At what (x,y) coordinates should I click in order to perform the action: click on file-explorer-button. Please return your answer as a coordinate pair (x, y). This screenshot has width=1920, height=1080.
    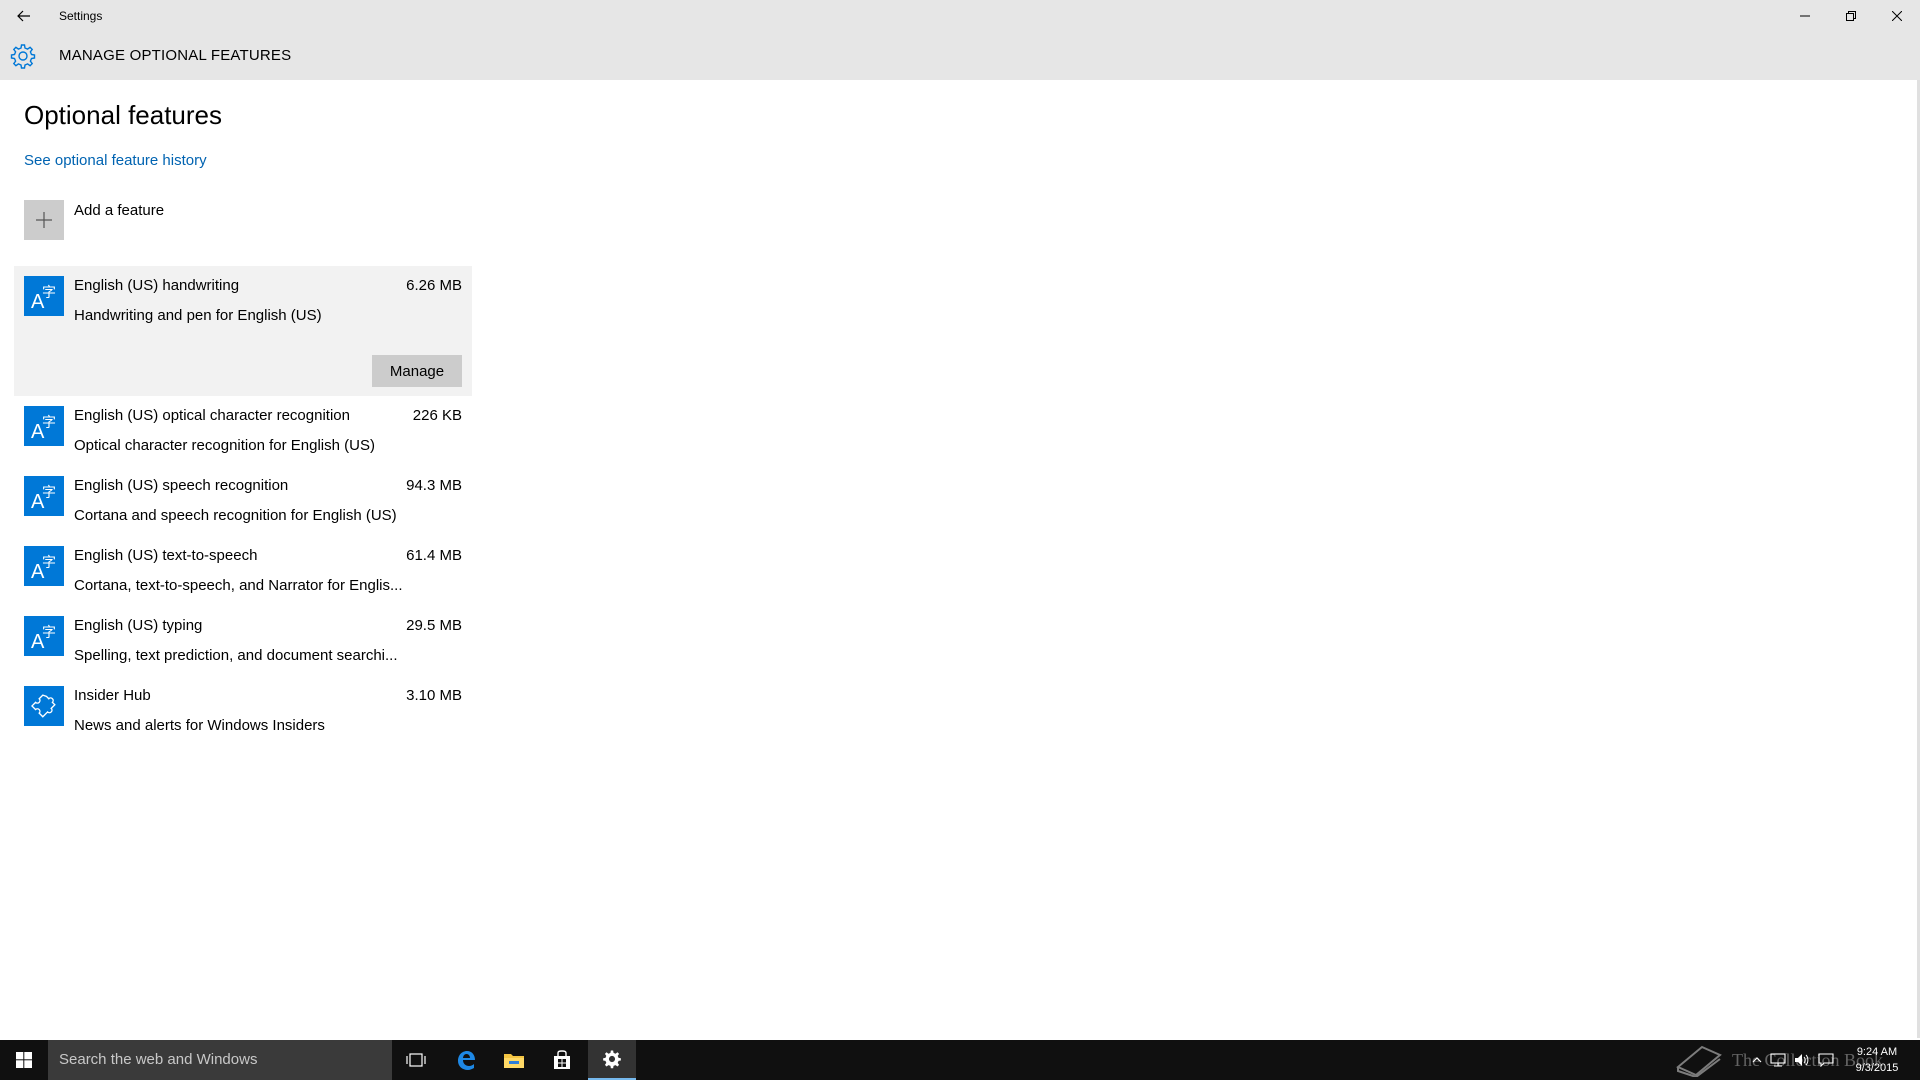
    Looking at the image, I should click on (514, 1060).